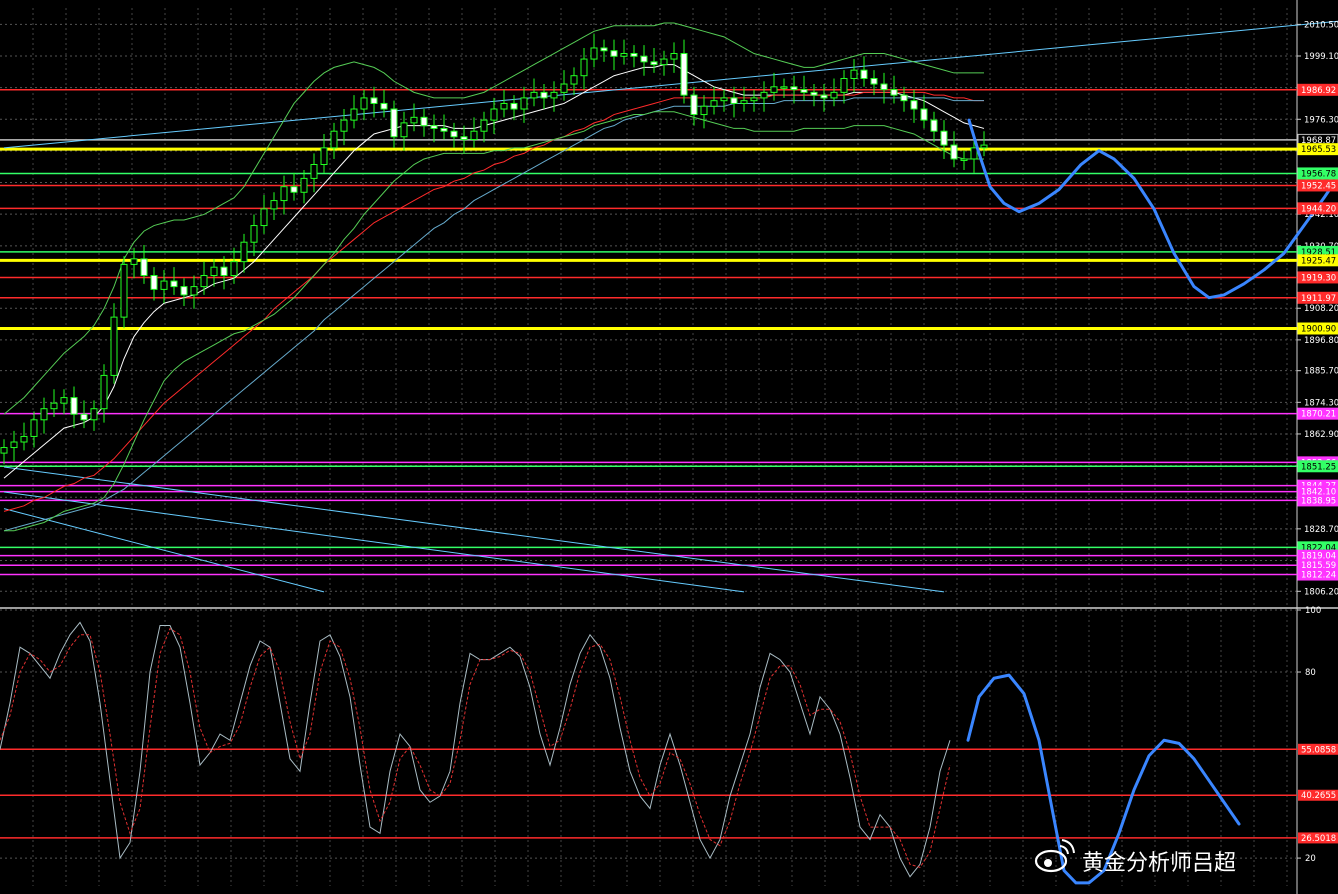 The image size is (1338, 894). Describe the element at coordinates (1318, 150) in the screenshot. I see `price-level-tag-label: 1965.53` at that location.